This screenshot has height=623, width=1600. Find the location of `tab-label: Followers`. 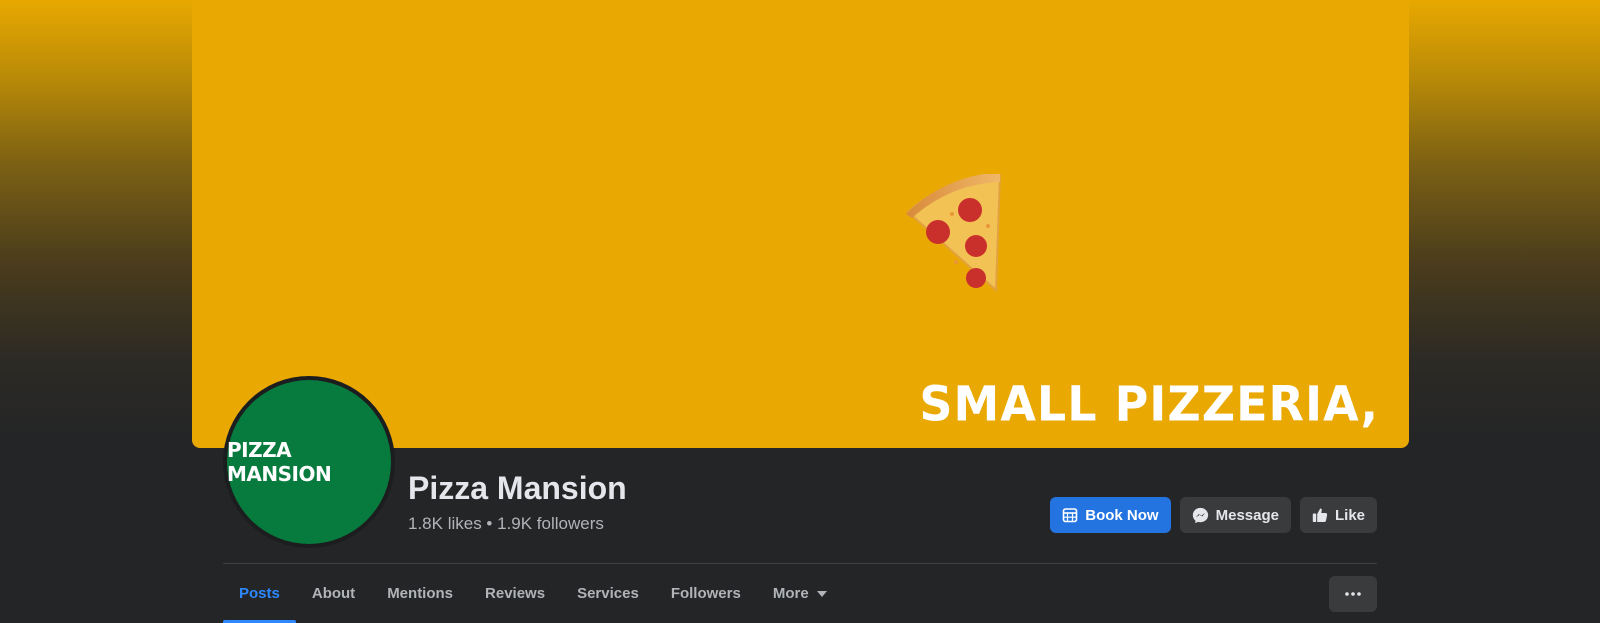

tab-label: Followers is located at coordinates (705, 593).